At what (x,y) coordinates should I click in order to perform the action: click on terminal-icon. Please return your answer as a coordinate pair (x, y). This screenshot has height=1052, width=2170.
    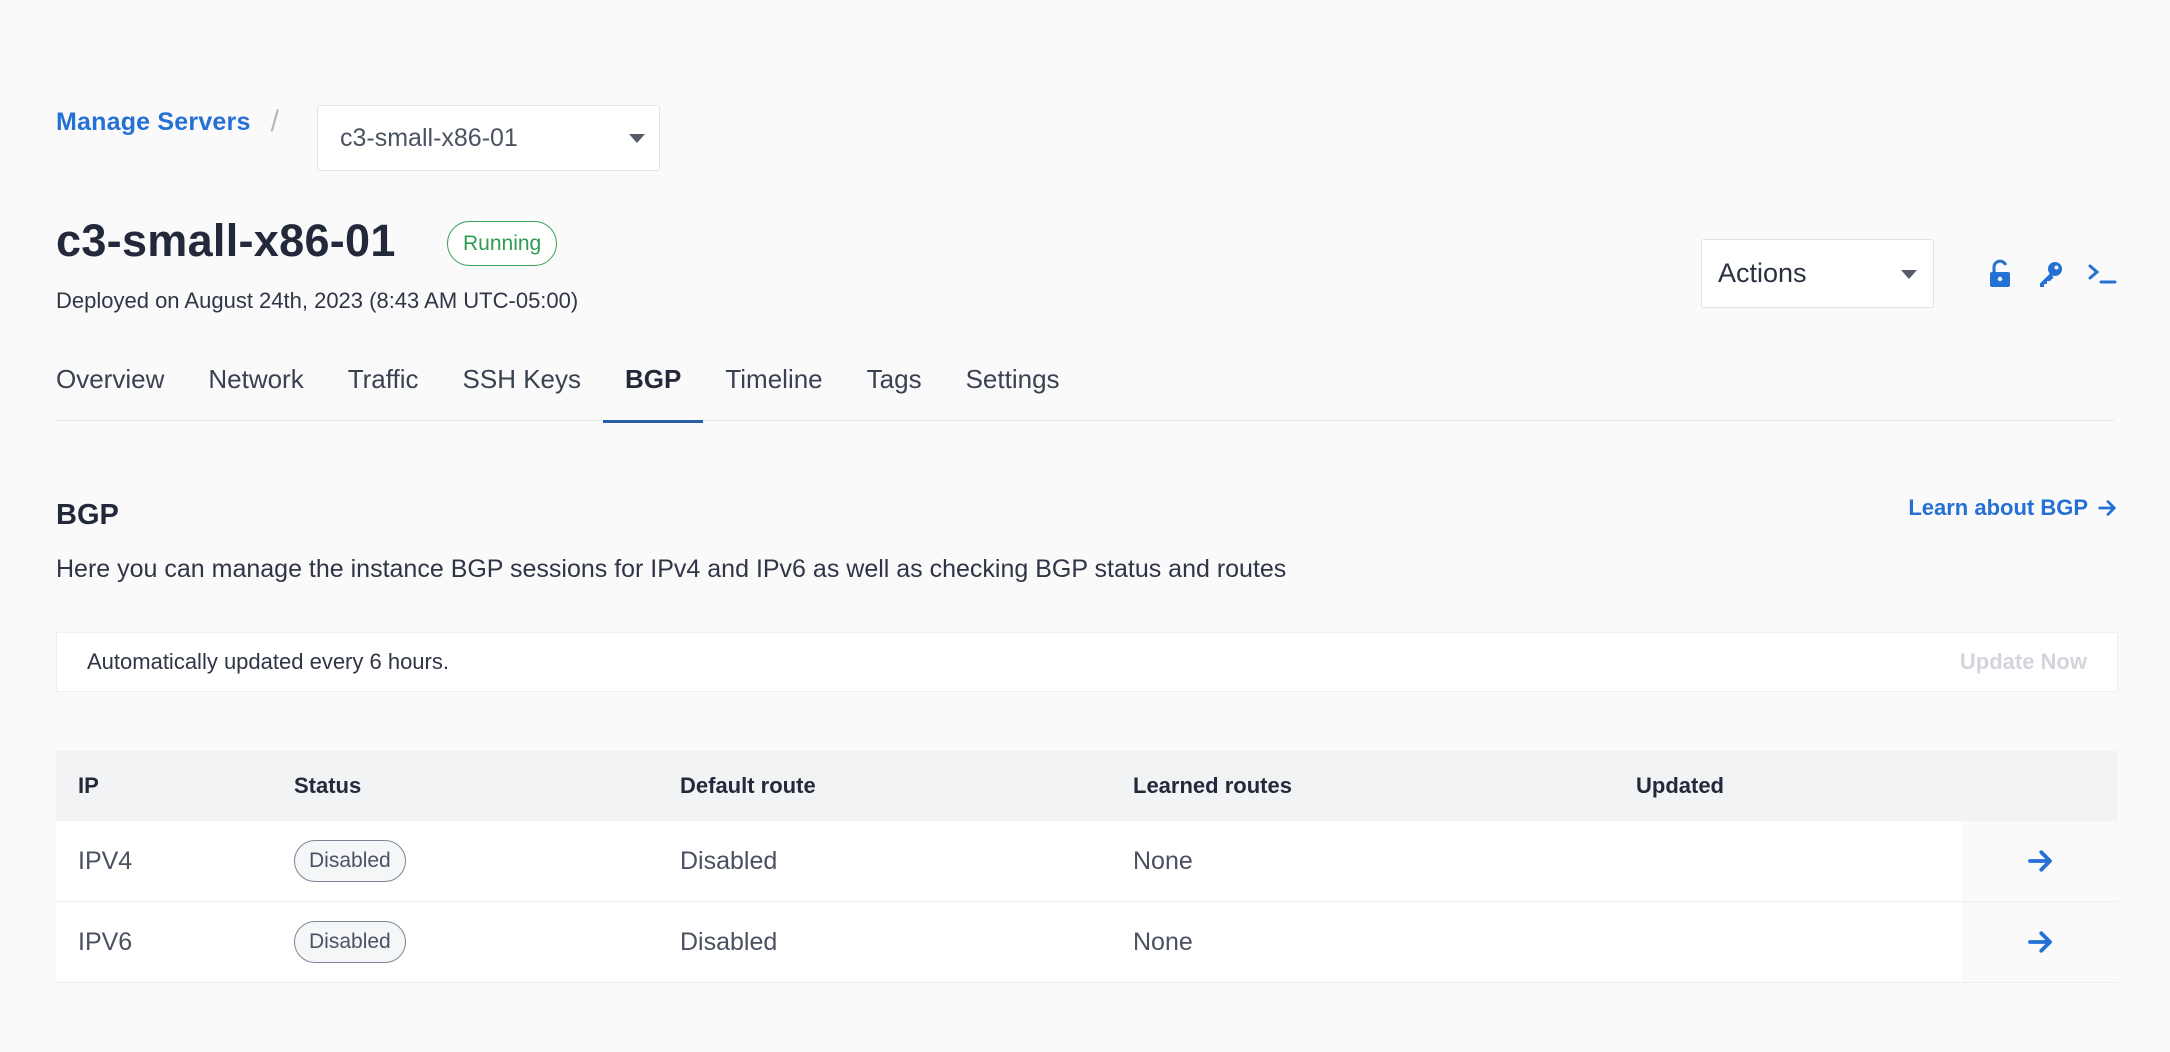
    Looking at the image, I should click on (2102, 274).